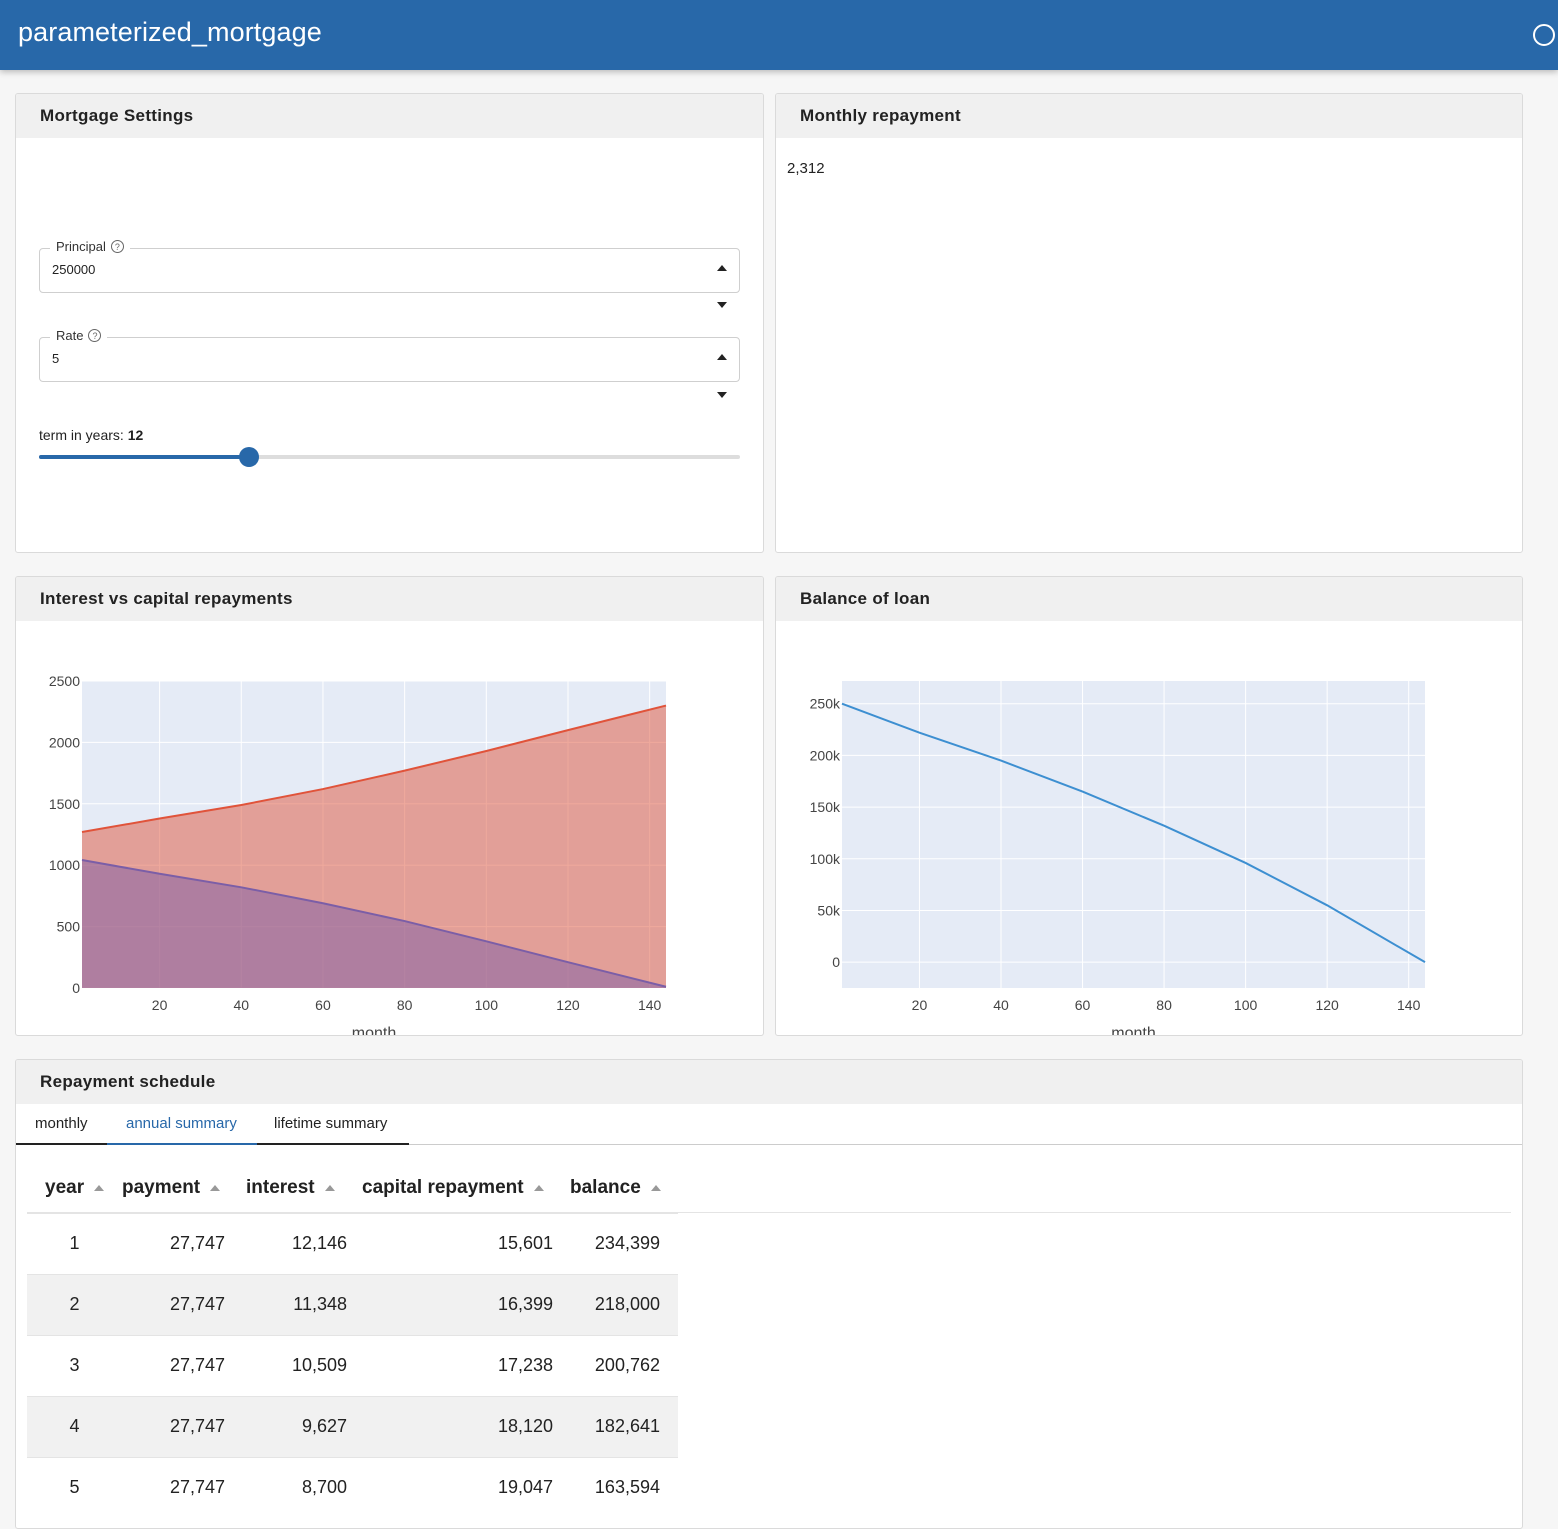  I want to click on y-tick-label: 500, so click(69, 927).